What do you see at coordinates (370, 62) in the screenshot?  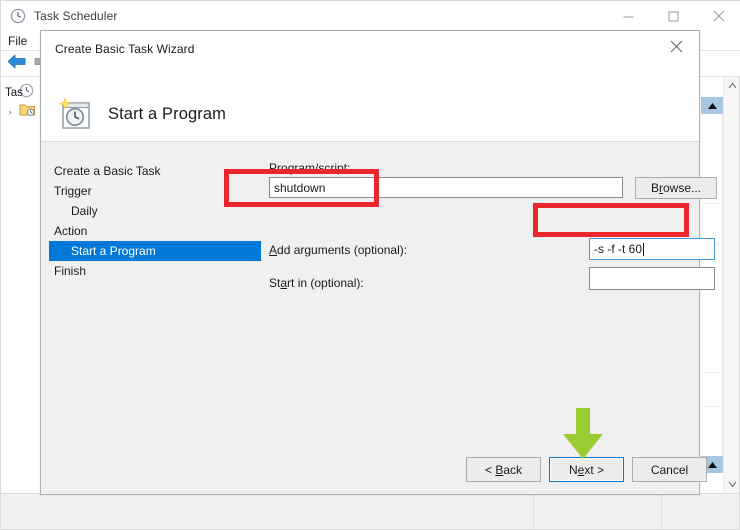 I see `dialog-titlebar: Create Basic Task Wizard` at bounding box center [370, 62].